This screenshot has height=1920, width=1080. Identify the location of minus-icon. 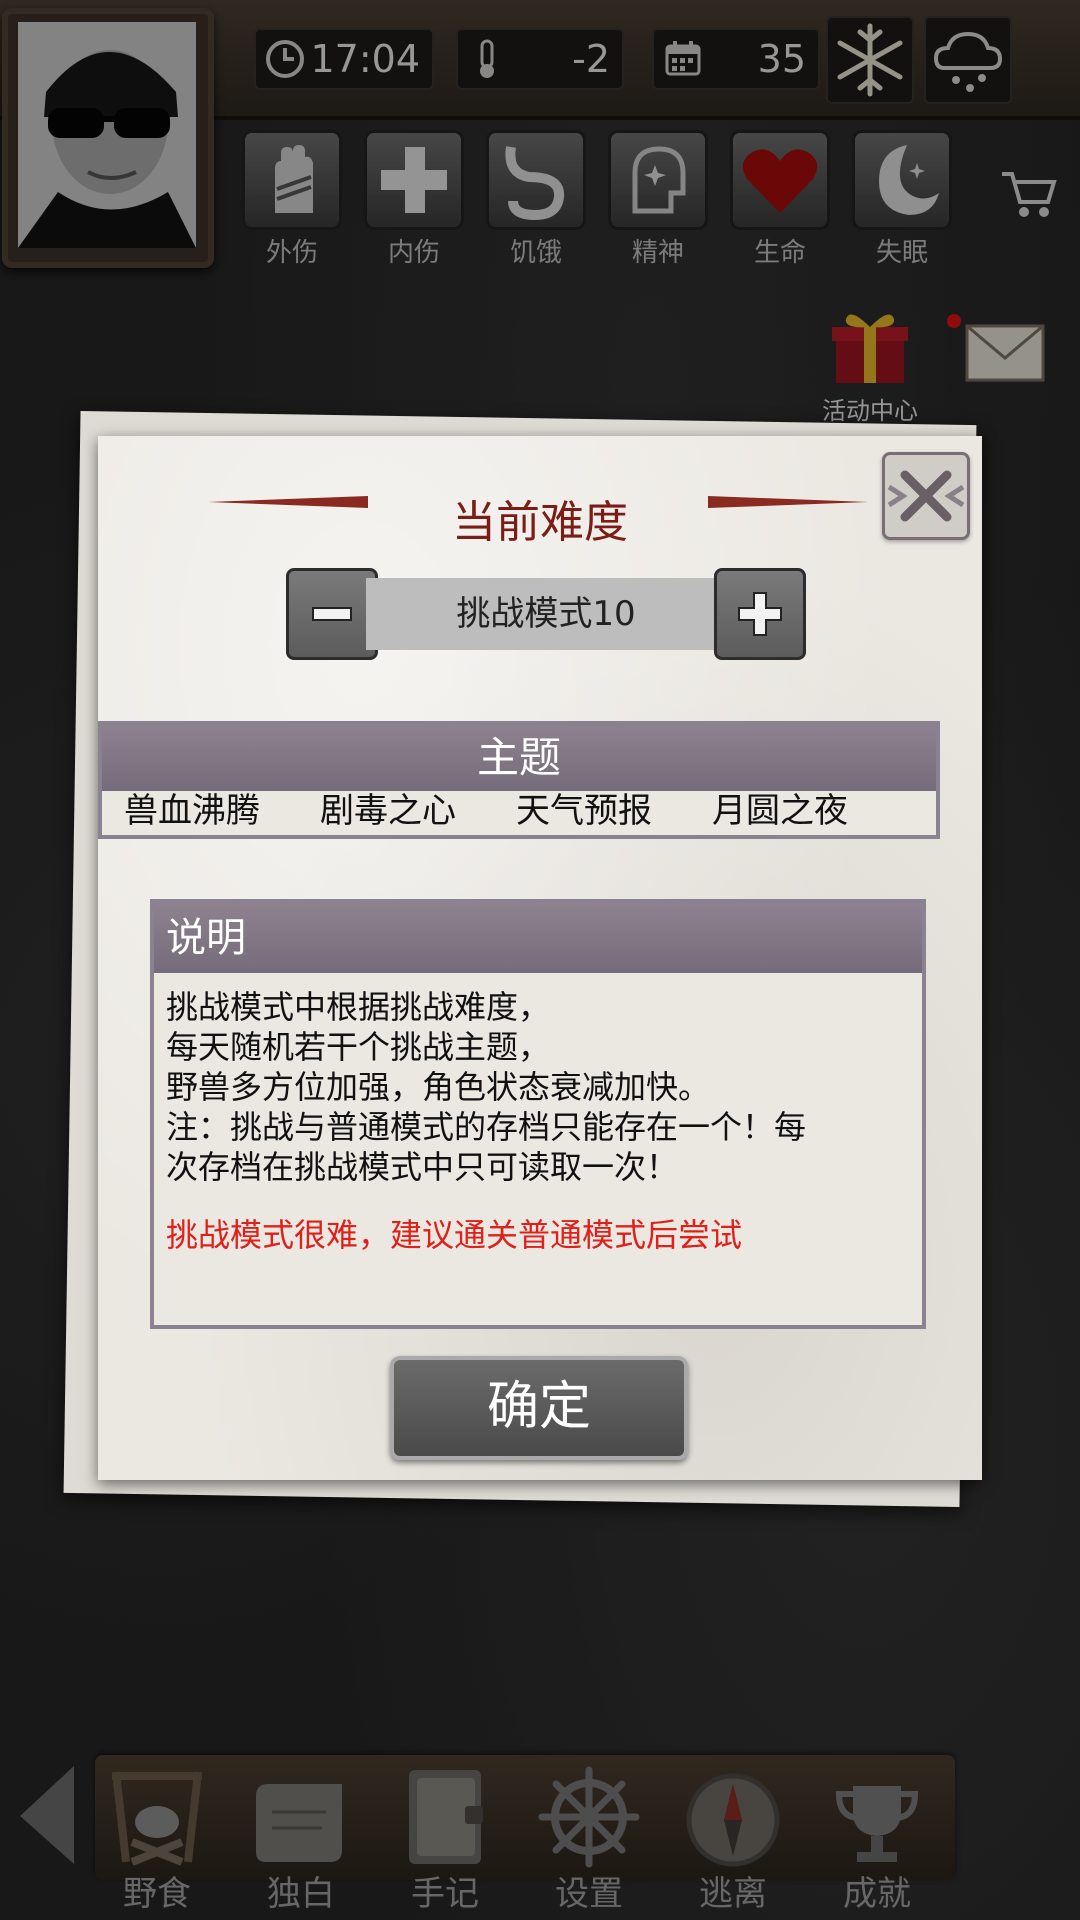
(332, 614).